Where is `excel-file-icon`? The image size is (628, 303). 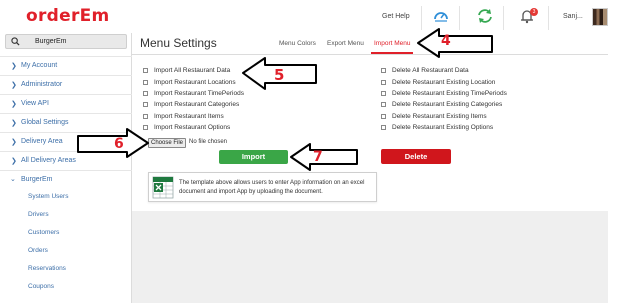 excel-file-icon is located at coordinates (163, 187).